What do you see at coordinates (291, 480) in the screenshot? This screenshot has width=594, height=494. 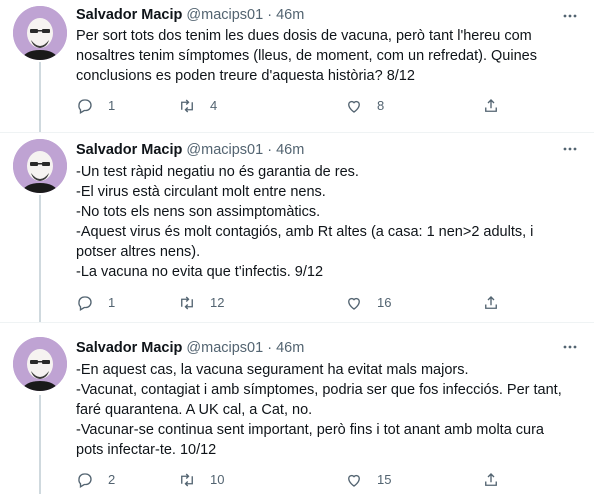 I see `tweet-actions: 2 10 15` at bounding box center [291, 480].